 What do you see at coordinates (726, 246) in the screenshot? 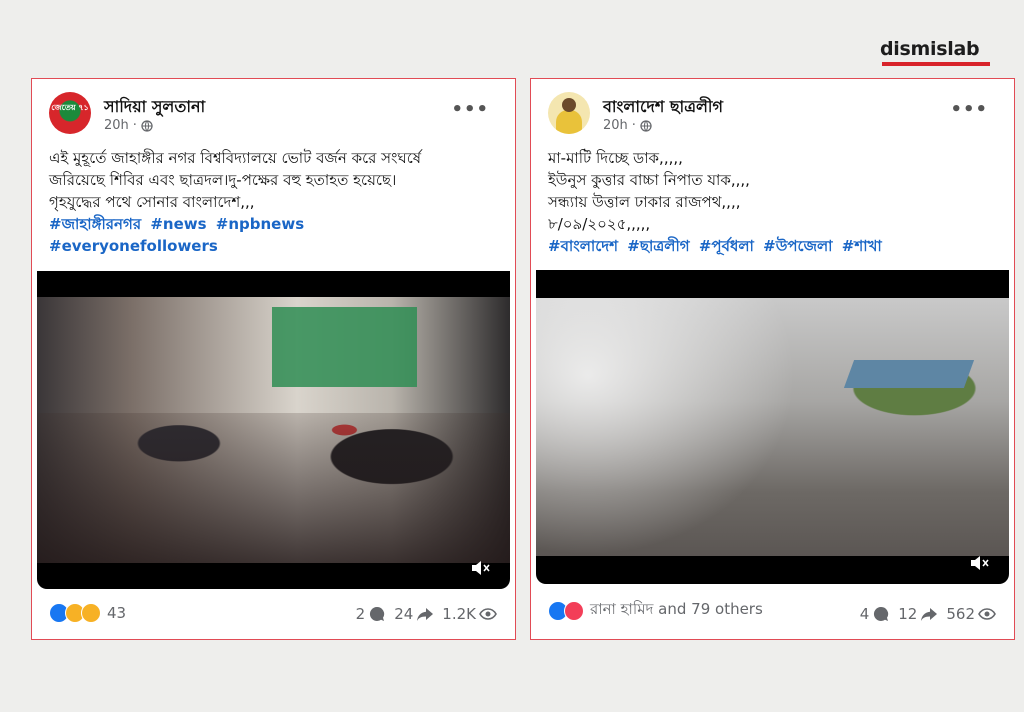
I see `hashtag-link: #পূর্বধলা` at bounding box center [726, 246].